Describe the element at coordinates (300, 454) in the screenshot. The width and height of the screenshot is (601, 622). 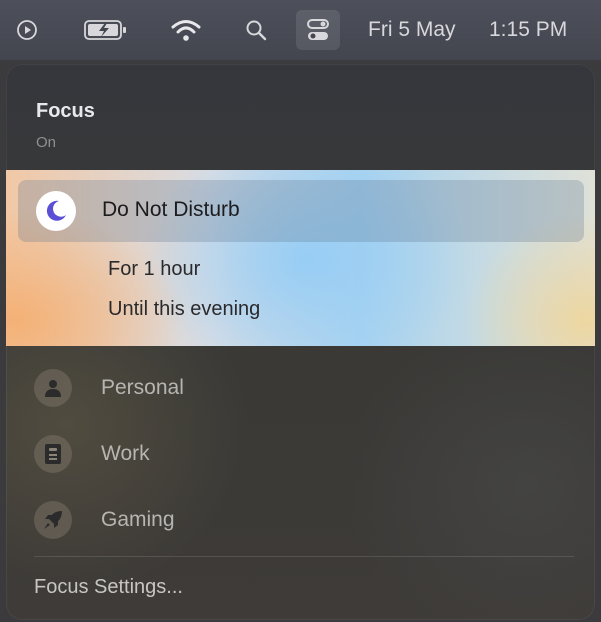
I see `focus-mode-work: Work` at that location.